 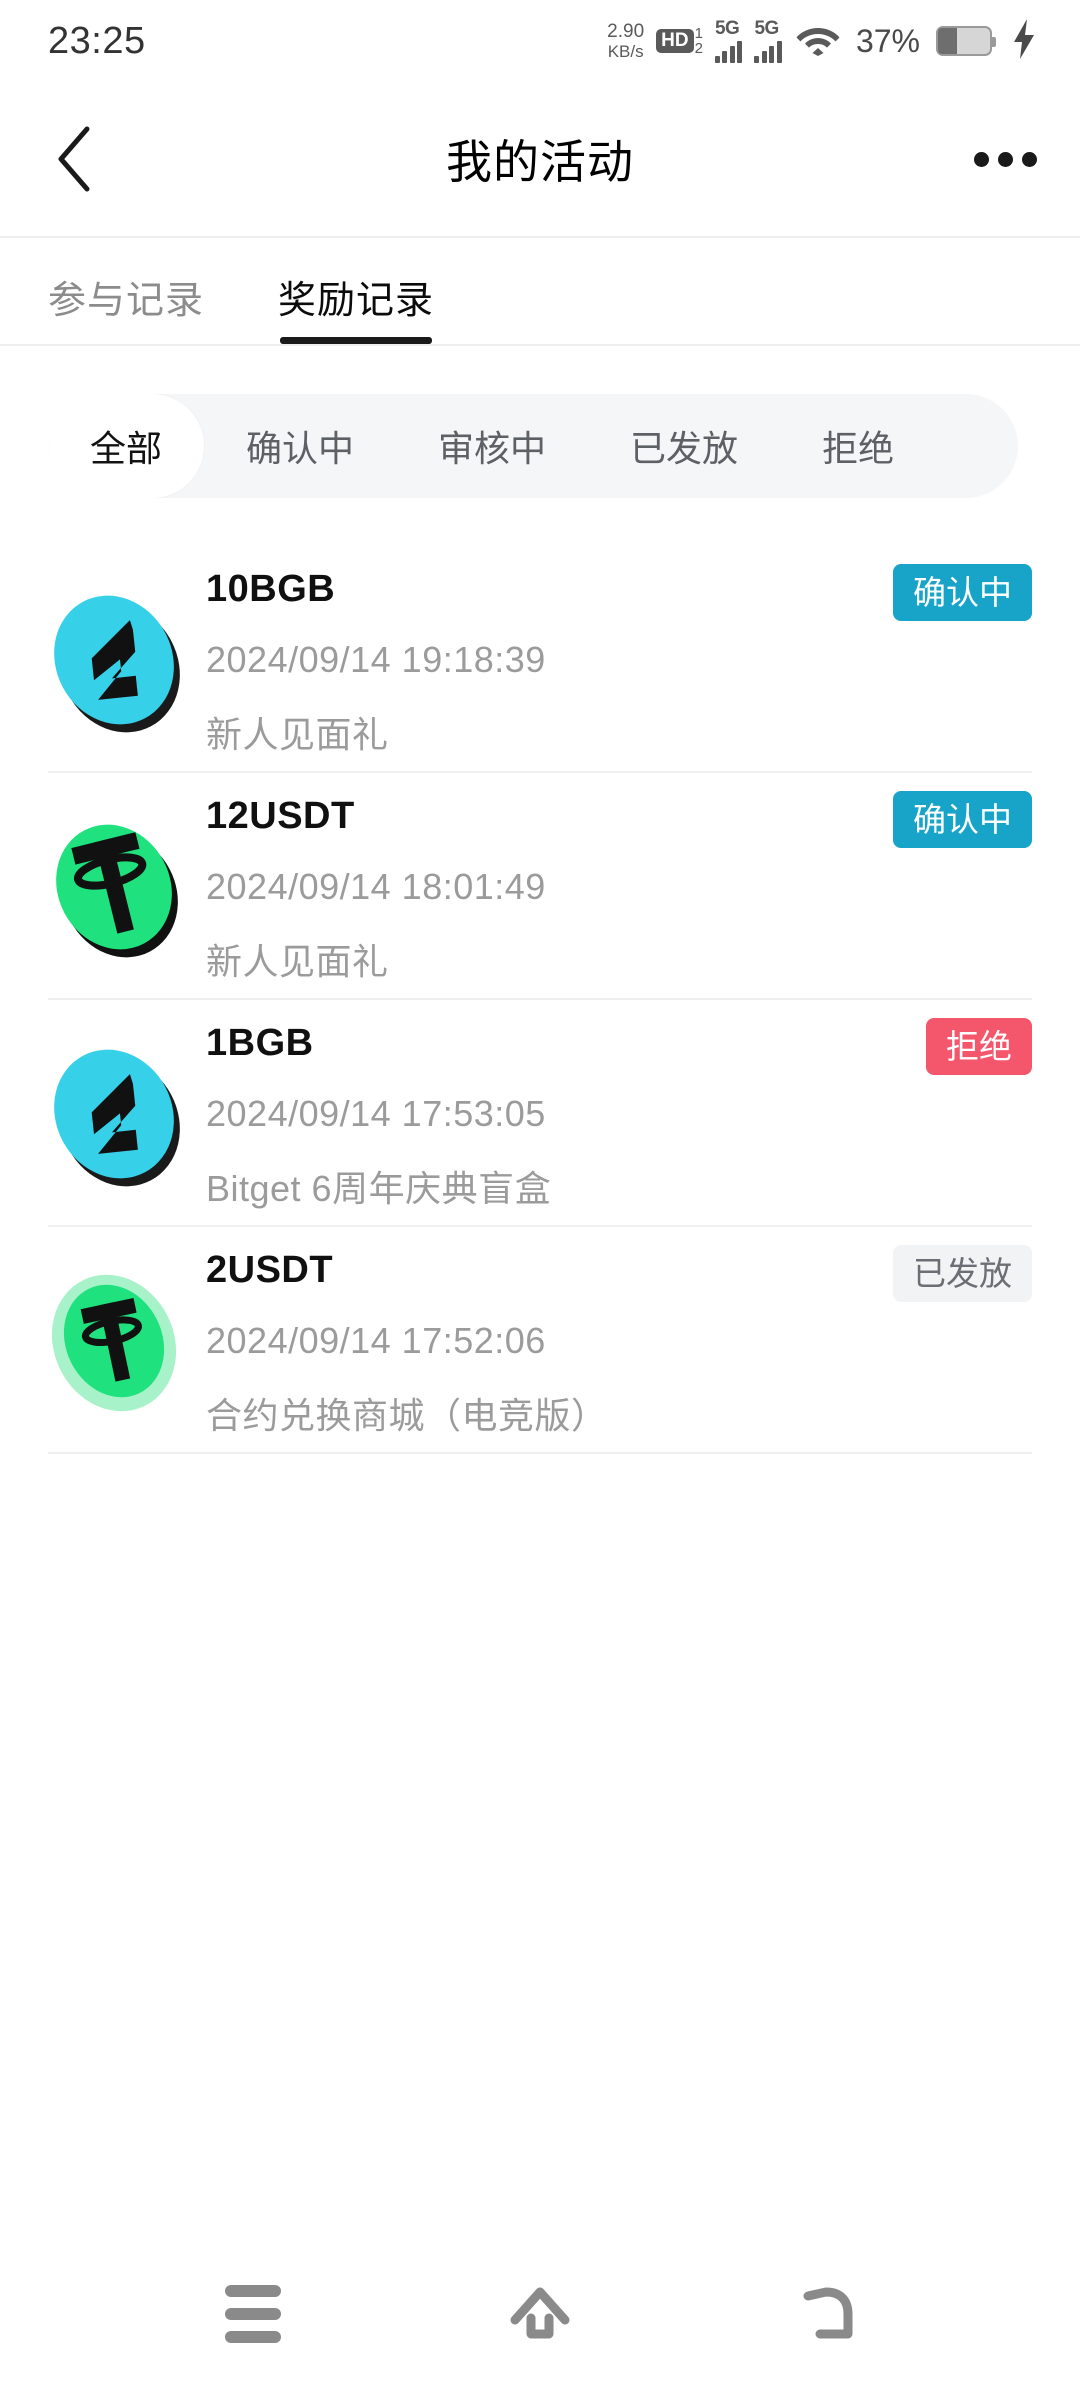 I want to click on signal1-bars, so click(x=728, y=52).